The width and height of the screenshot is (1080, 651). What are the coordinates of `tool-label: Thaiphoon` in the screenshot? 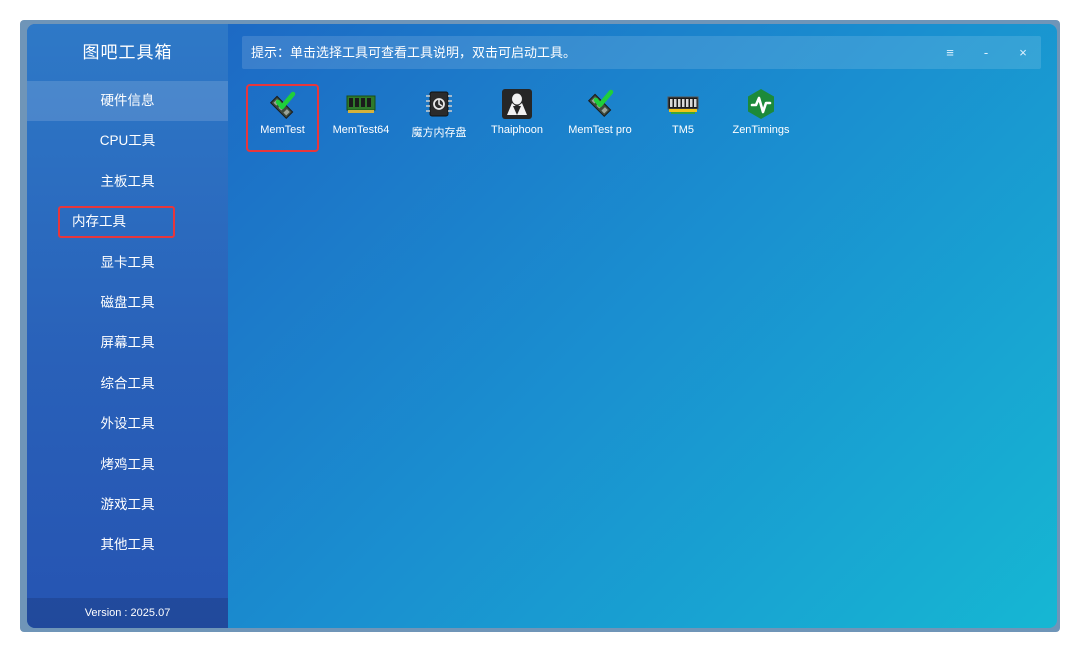 It's located at (517, 130).